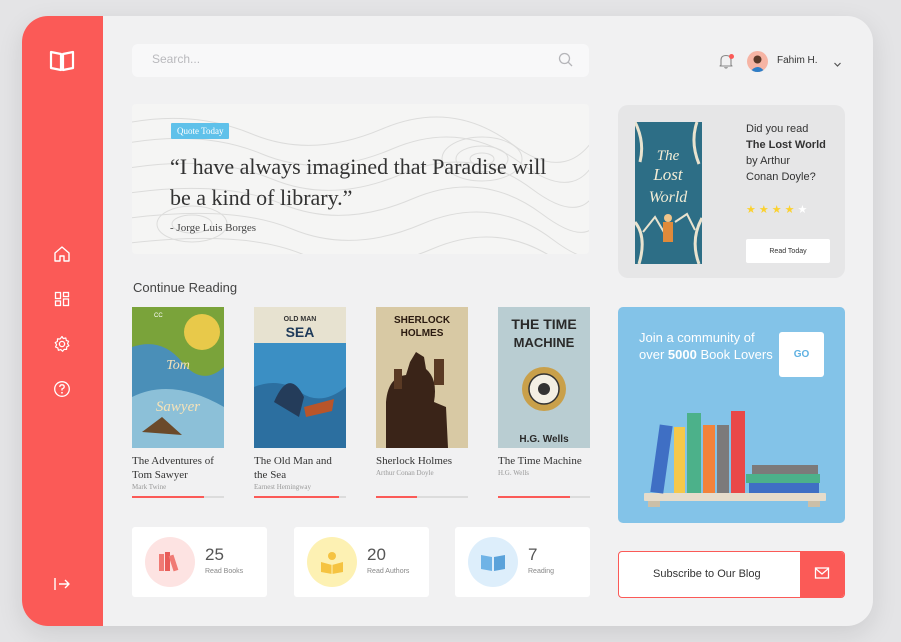 The height and width of the screenshot is (642, 901). I want to click on book-author: Earnest Hemingway, so click(282, 487).